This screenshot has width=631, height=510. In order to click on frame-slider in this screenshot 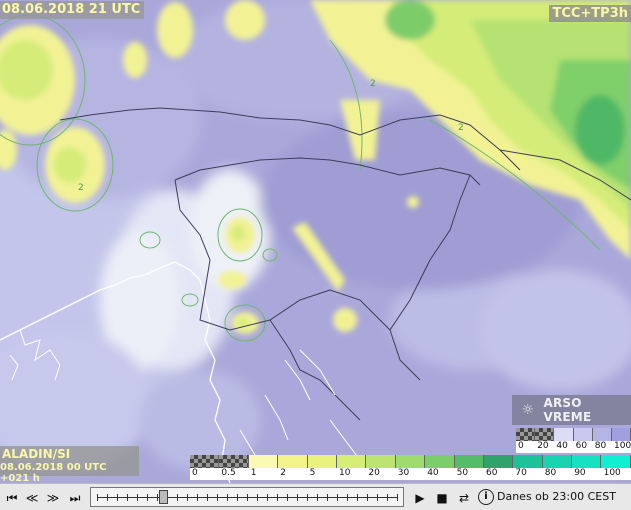, I will do `click(247, 497)`.